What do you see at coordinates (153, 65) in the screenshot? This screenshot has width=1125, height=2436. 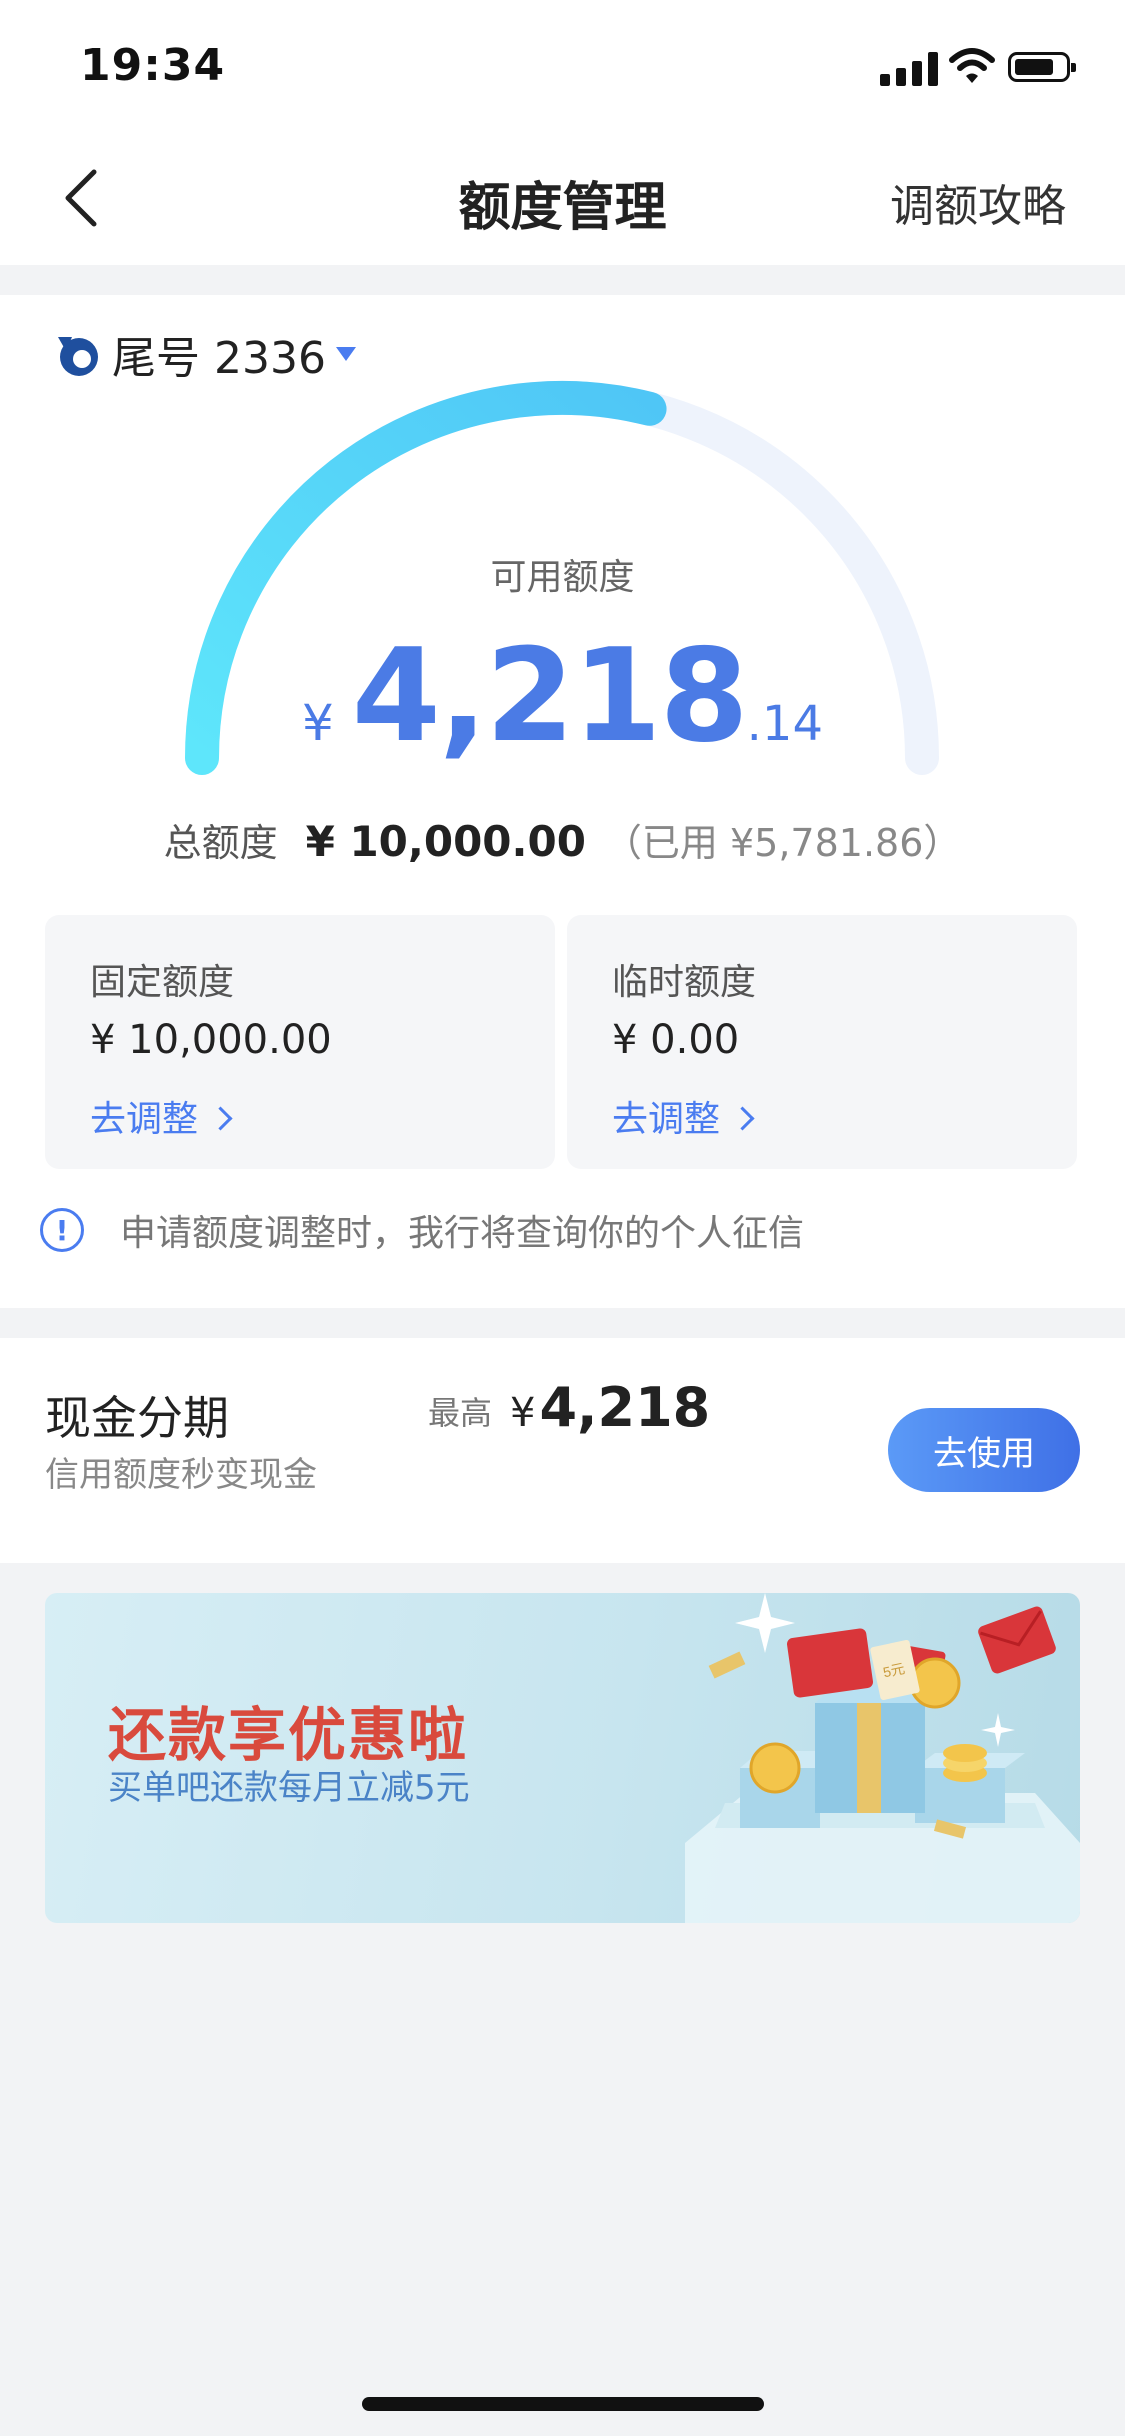 I see `status-time: 19:34` at bounding box center [153, 65].